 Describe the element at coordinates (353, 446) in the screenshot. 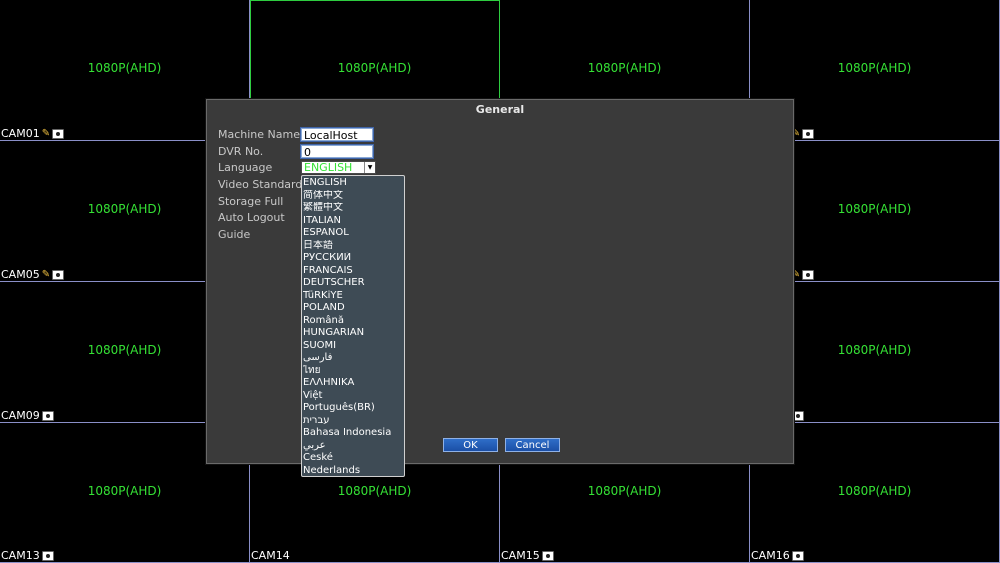

I see `language-option: عربي` at that location.